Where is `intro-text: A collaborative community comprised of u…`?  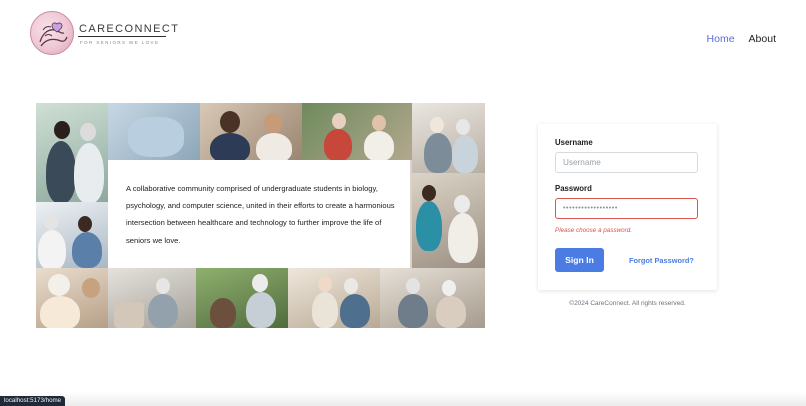 intro-text: A collaborative community comprised of u… is located at coordinates (260, 214).